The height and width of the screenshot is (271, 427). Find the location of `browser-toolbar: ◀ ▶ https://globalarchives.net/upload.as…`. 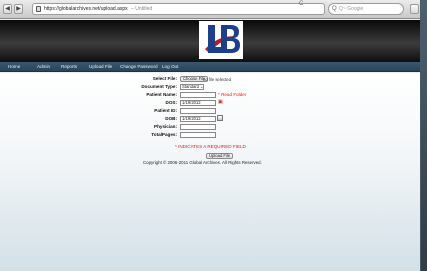

browser-toolbar: ◀ ▶ https://globalarchives.net/upload.as… is located at coordinates (210, 9).